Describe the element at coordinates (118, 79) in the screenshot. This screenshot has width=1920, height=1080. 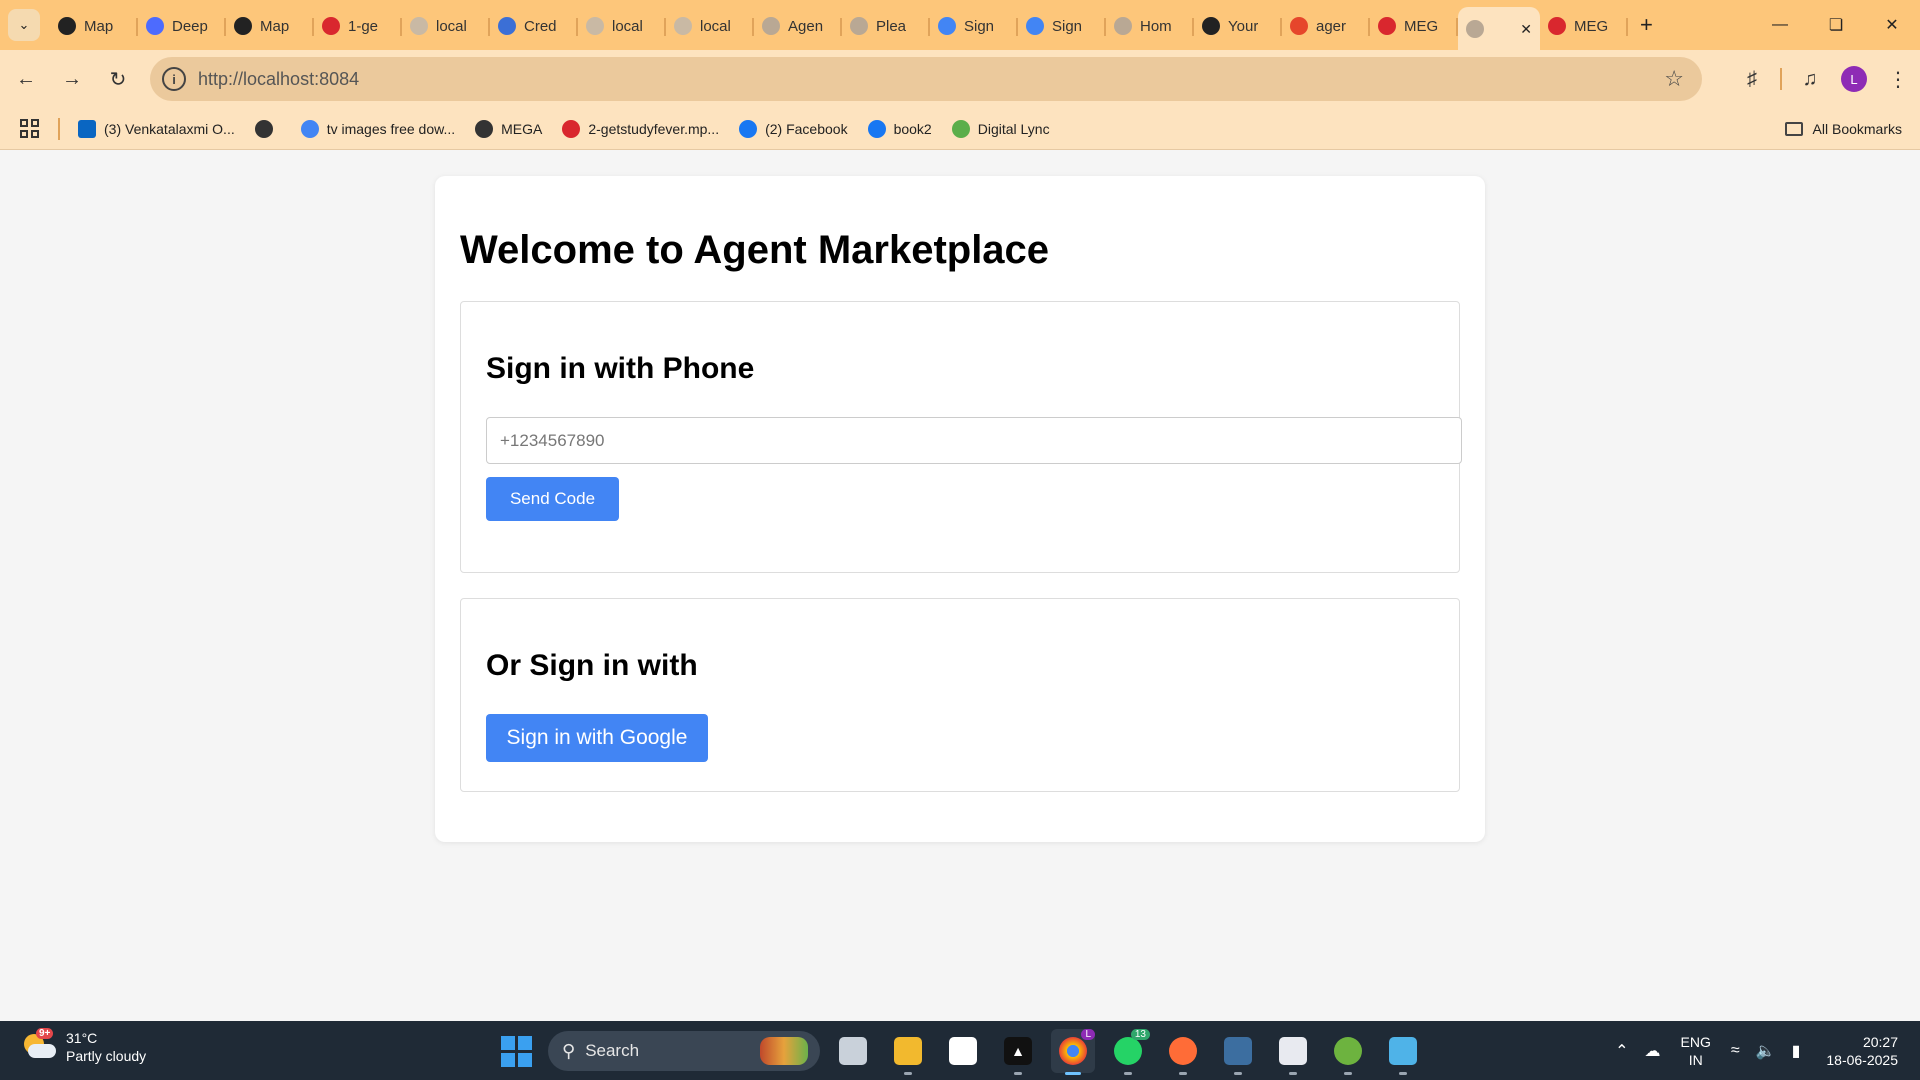
I see `reload-button: ↻` at that location.